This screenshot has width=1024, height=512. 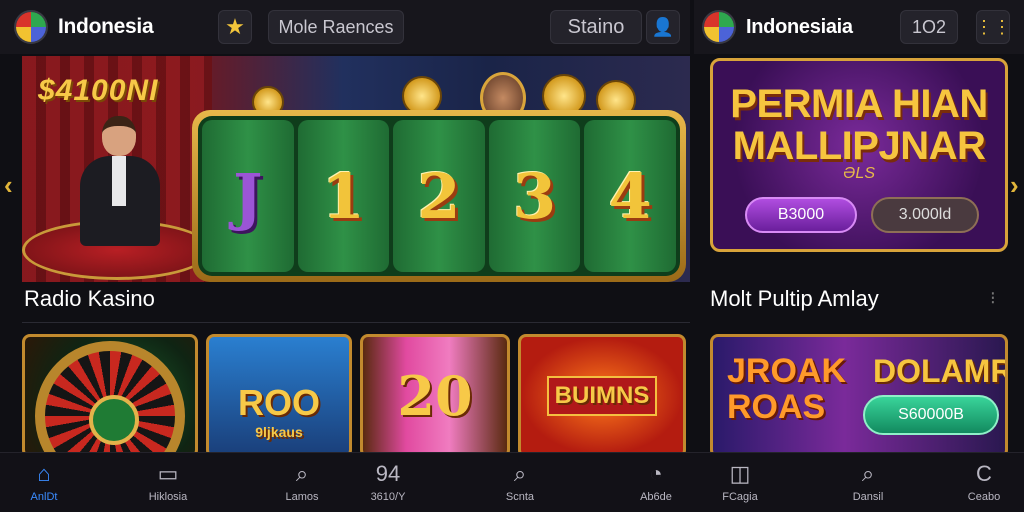 I want to click on nav-label: FCagia, so click(x=740, y=497).